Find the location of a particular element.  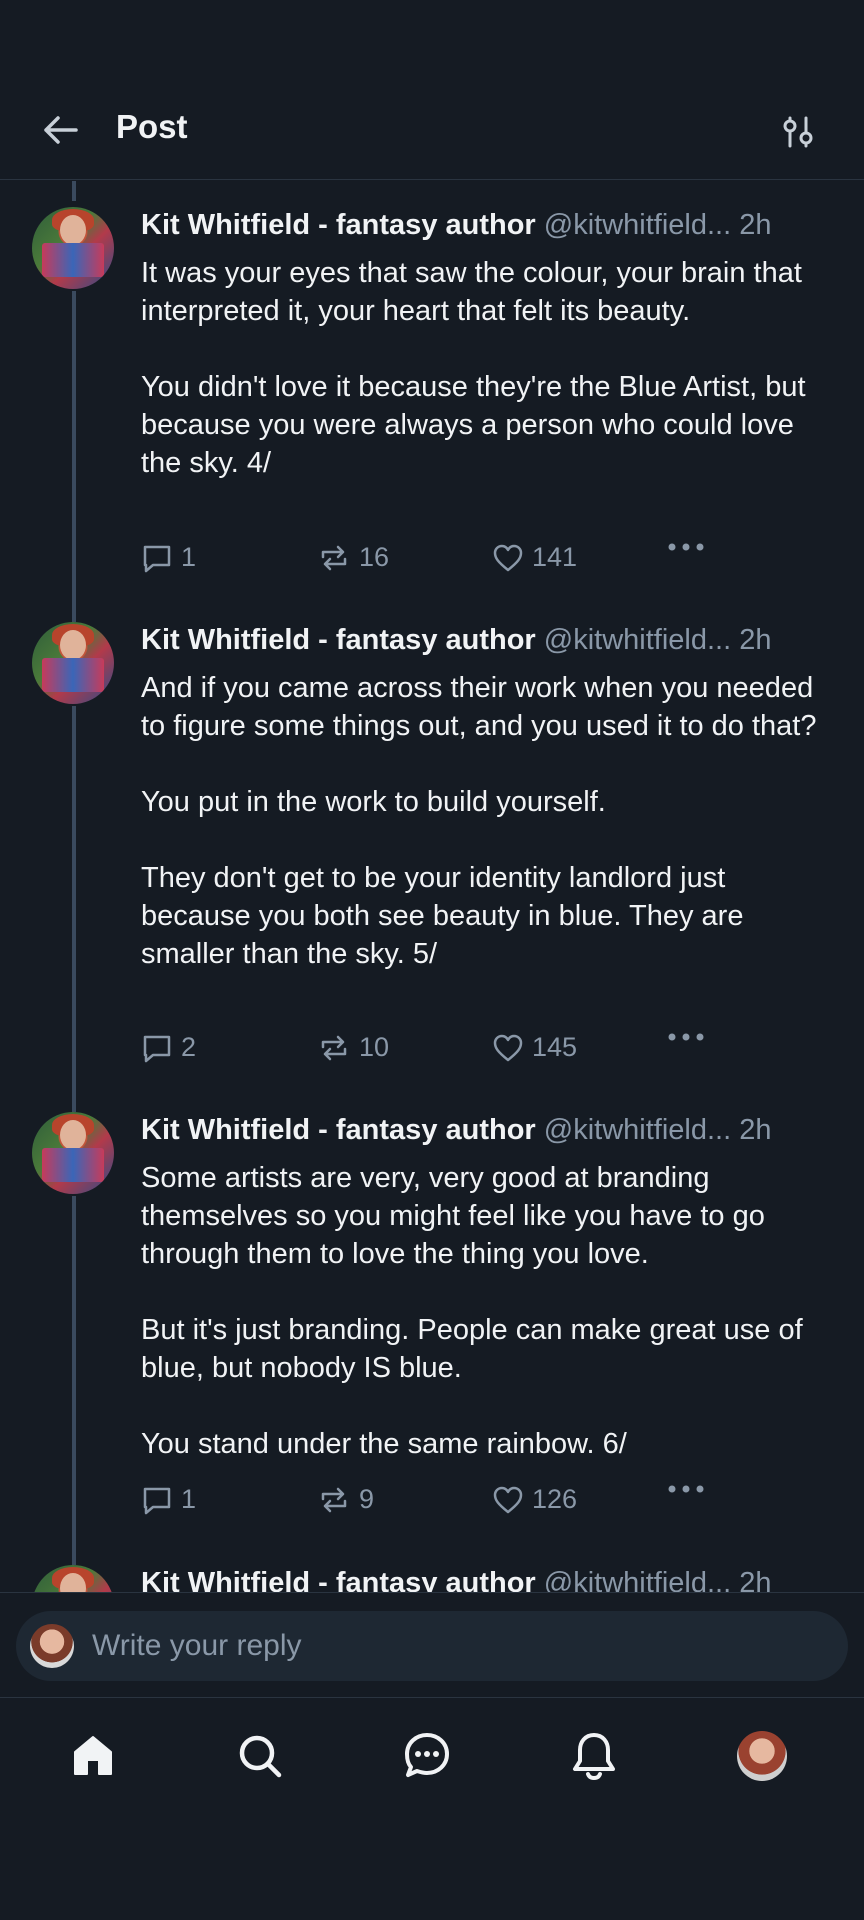

bottom-nav is located at coordinates (432, 1754).